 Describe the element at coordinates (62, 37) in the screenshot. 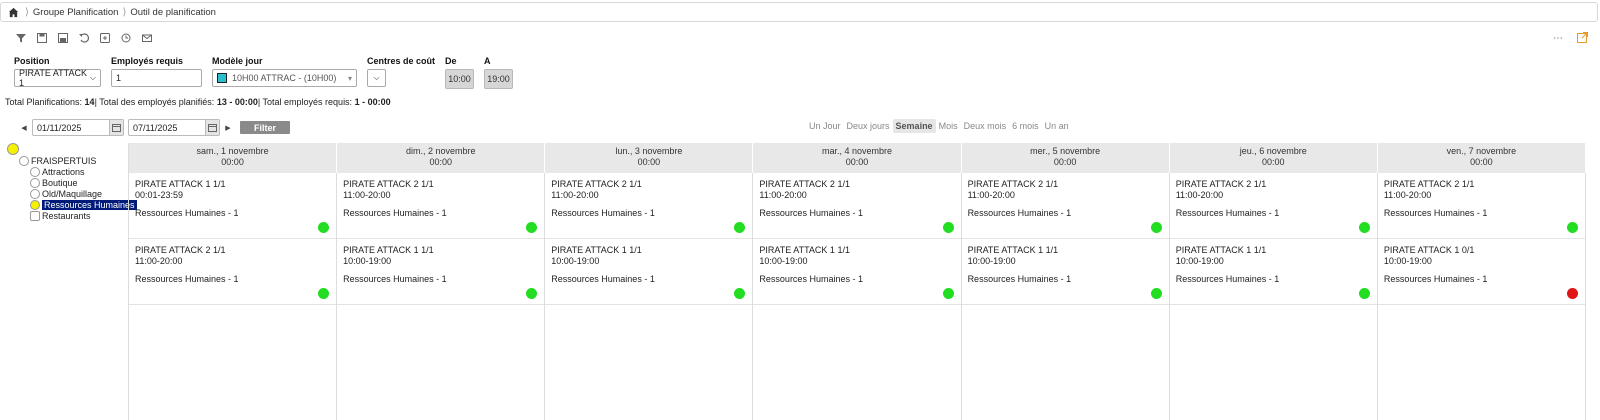

I see `save-as-icon` at that location.